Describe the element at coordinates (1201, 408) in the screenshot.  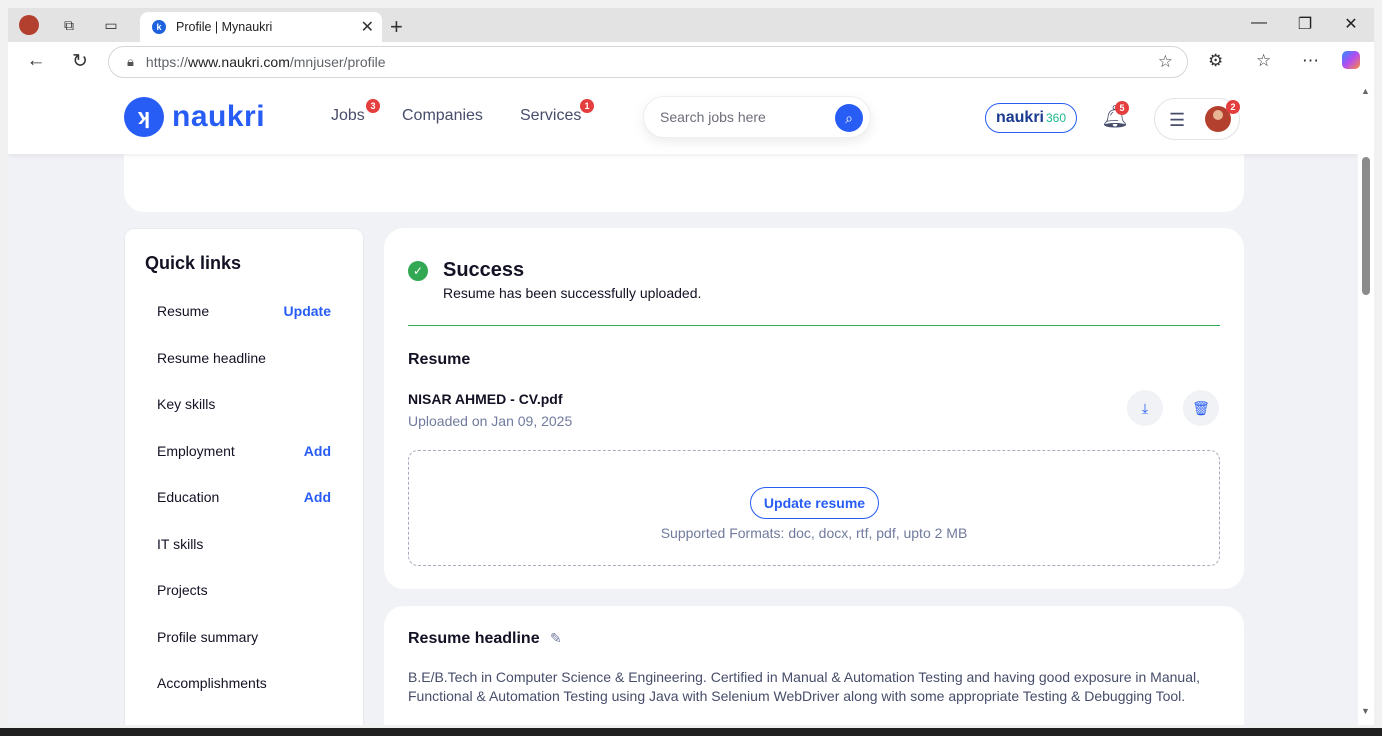
I see `delete-resume-icon: 🗑︎` at that location.